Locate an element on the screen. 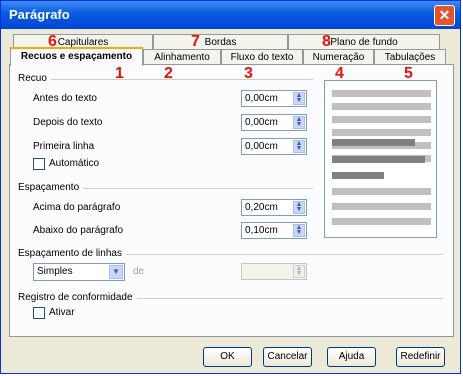  annotation-marker-6: 6 is located at coordinates (52, 41).